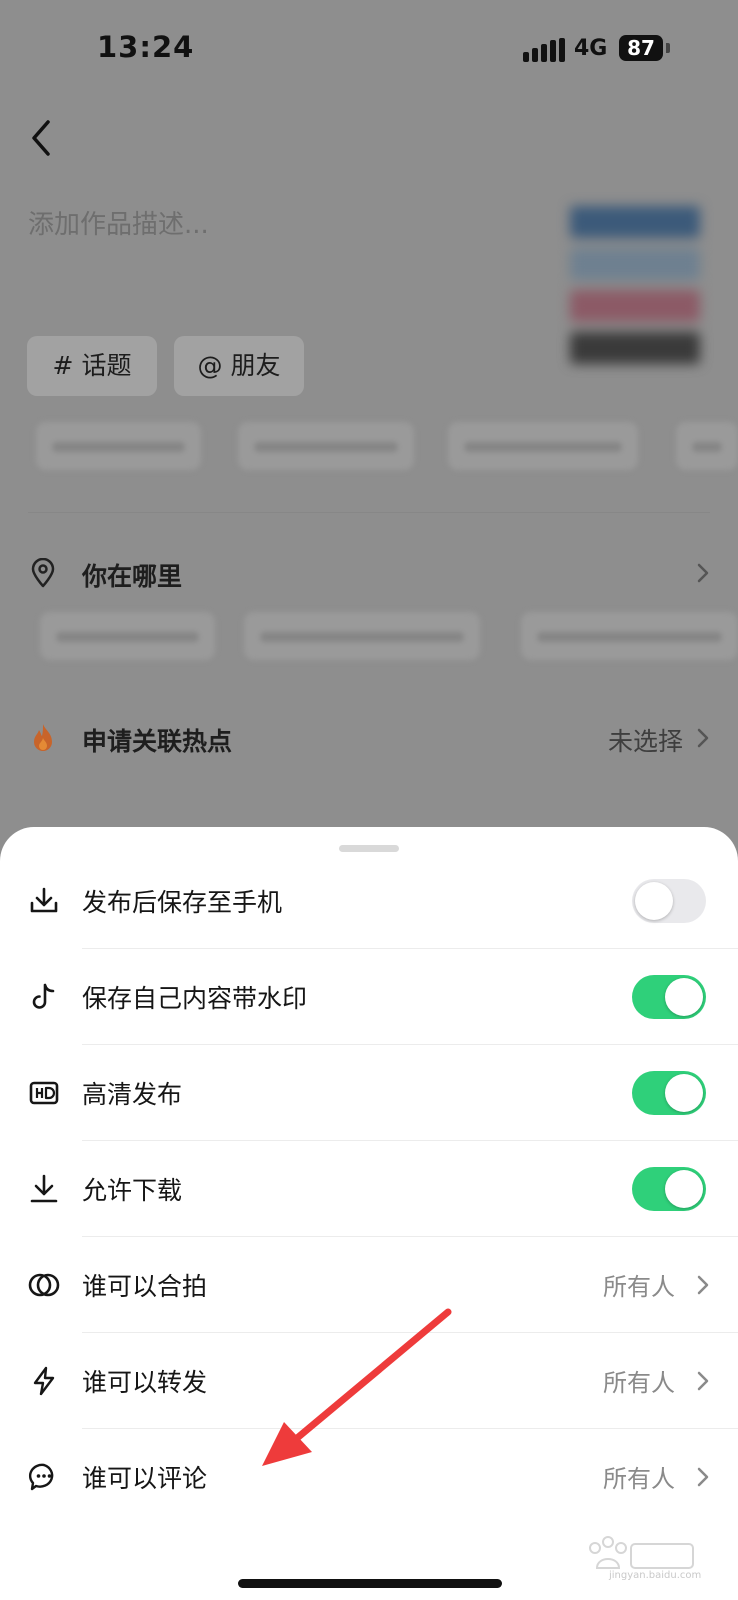 The image size is (738, 1600). Describe the element at coordinates (369, 512) in the screenshot. I see `divider` at that location.